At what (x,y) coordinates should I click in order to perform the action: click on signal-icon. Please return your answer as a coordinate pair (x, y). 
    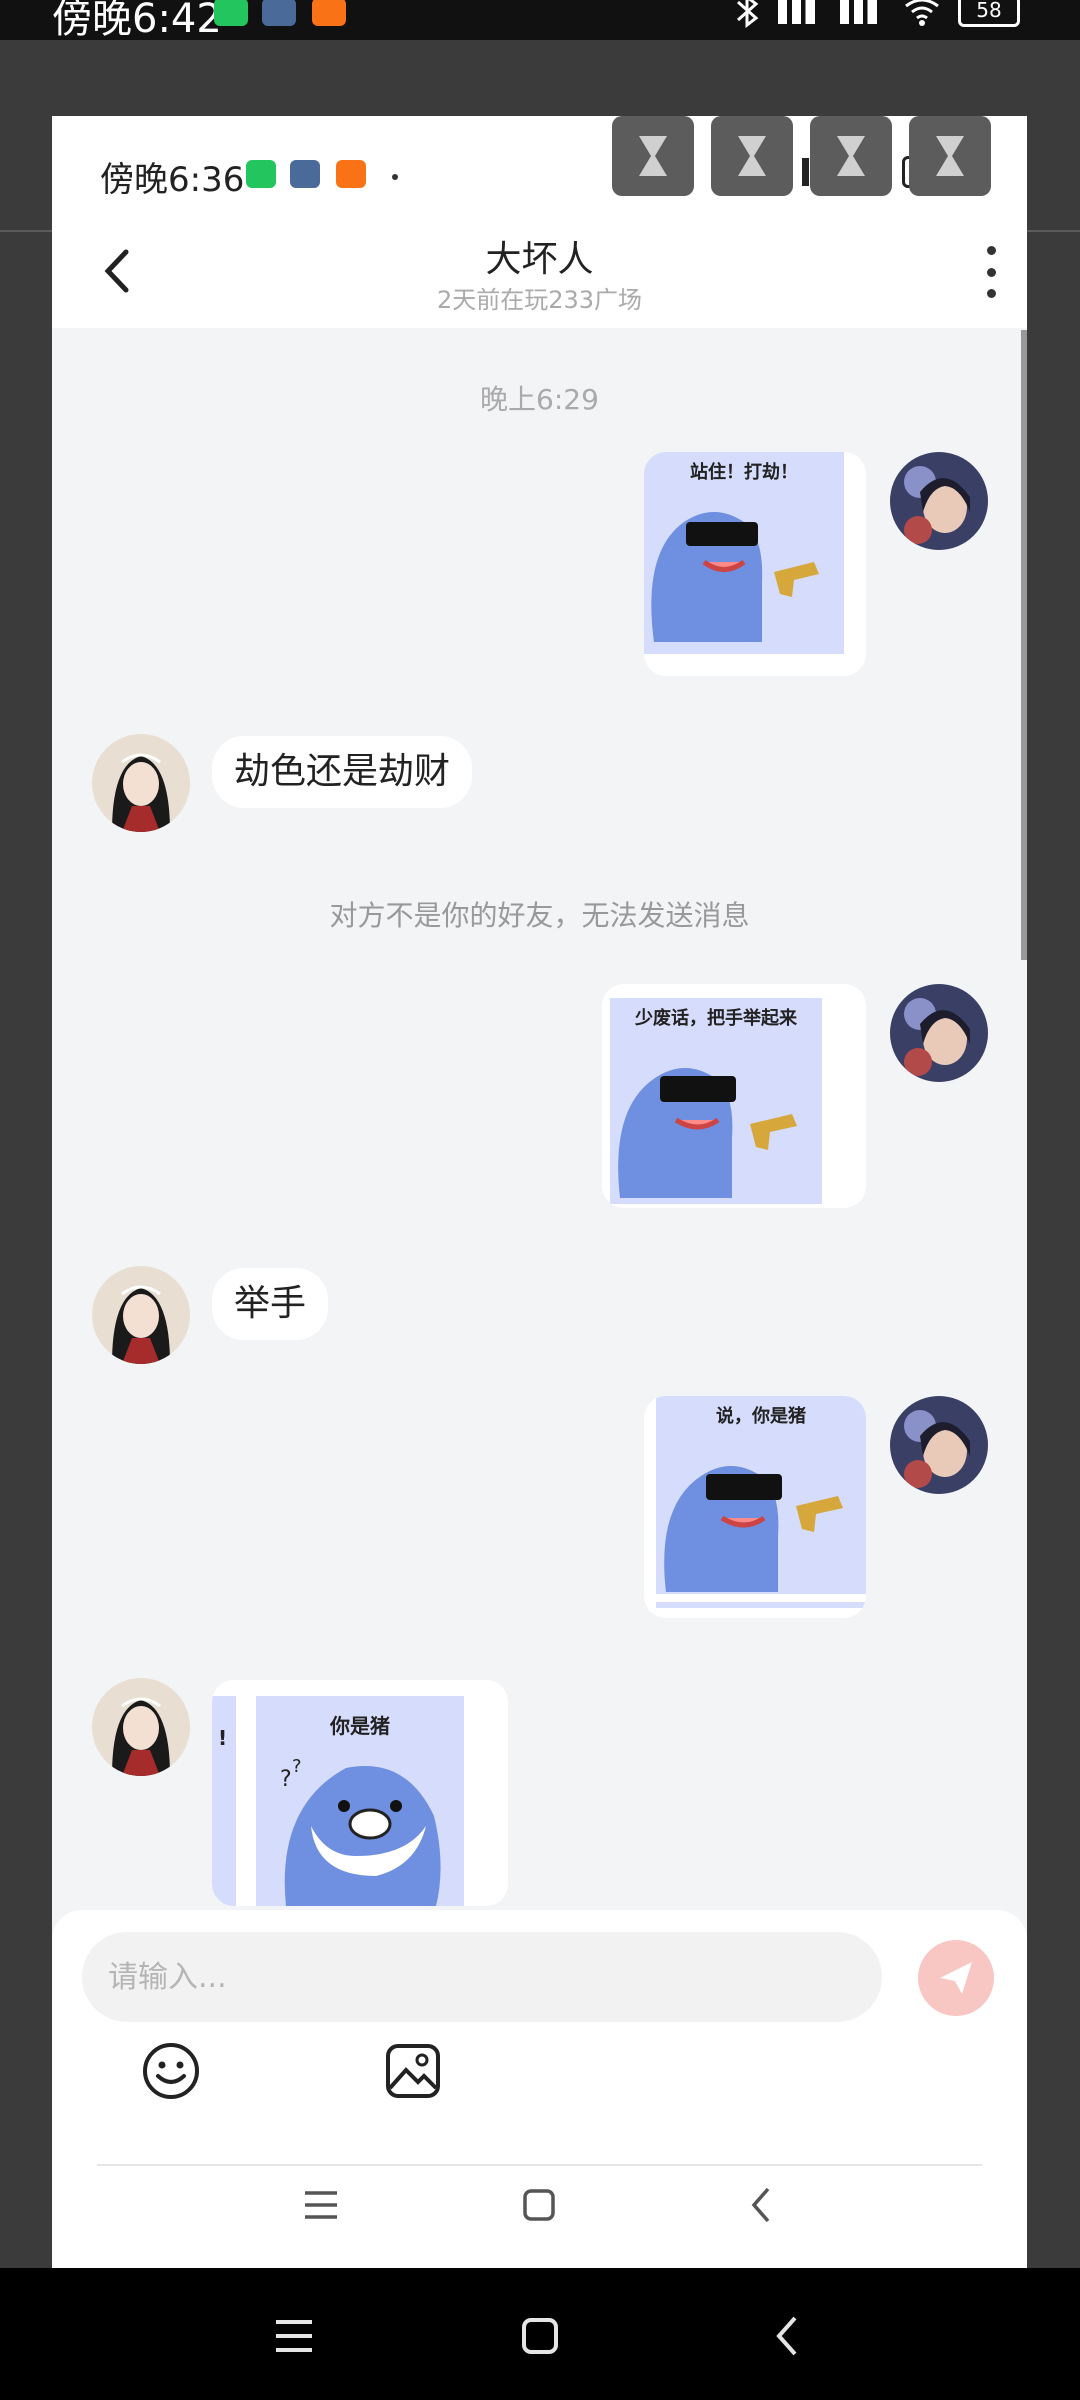
    Looking at the image, I should click on (801, 12).